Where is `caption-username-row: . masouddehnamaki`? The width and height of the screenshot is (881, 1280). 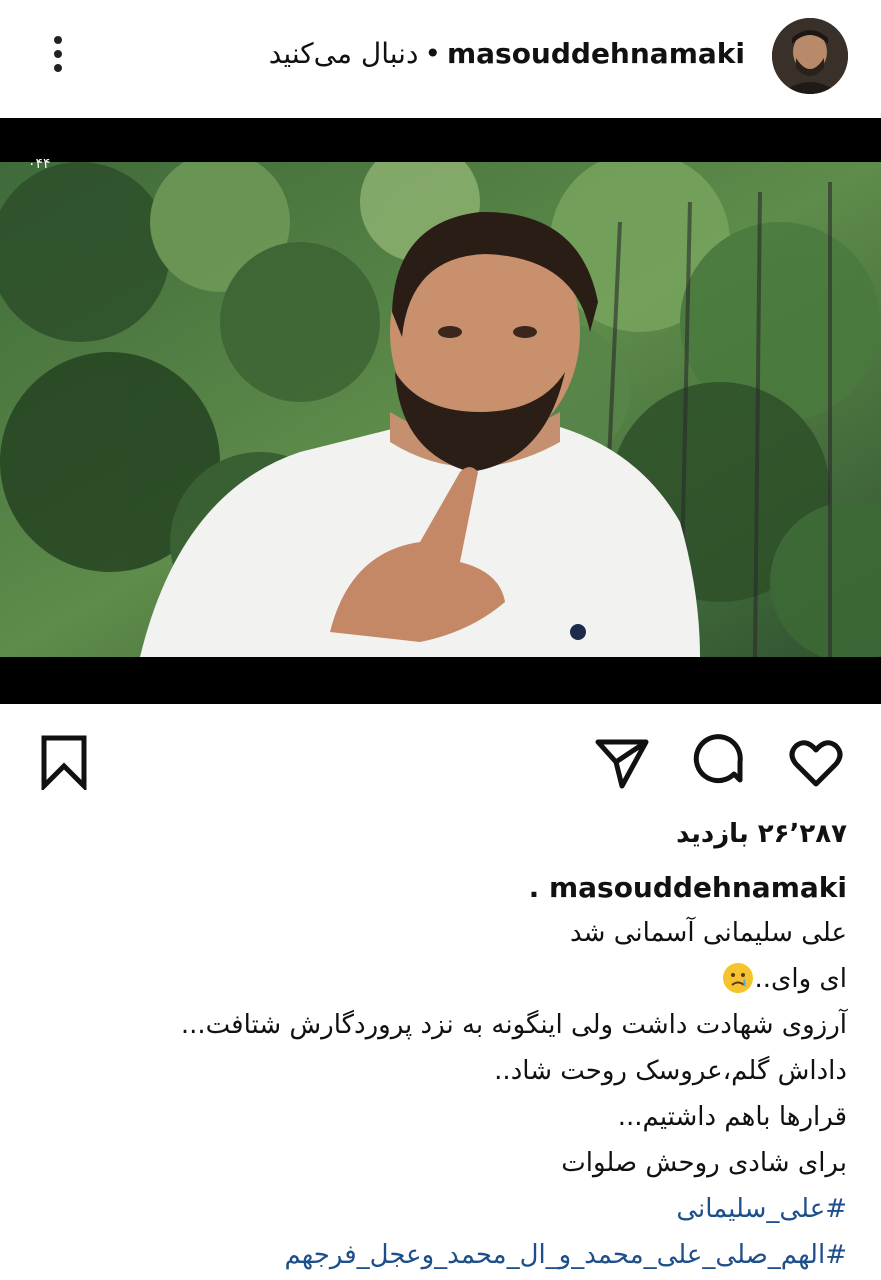 caption-username-row: . masouddehnamaki is located at coordinates (688, 888).